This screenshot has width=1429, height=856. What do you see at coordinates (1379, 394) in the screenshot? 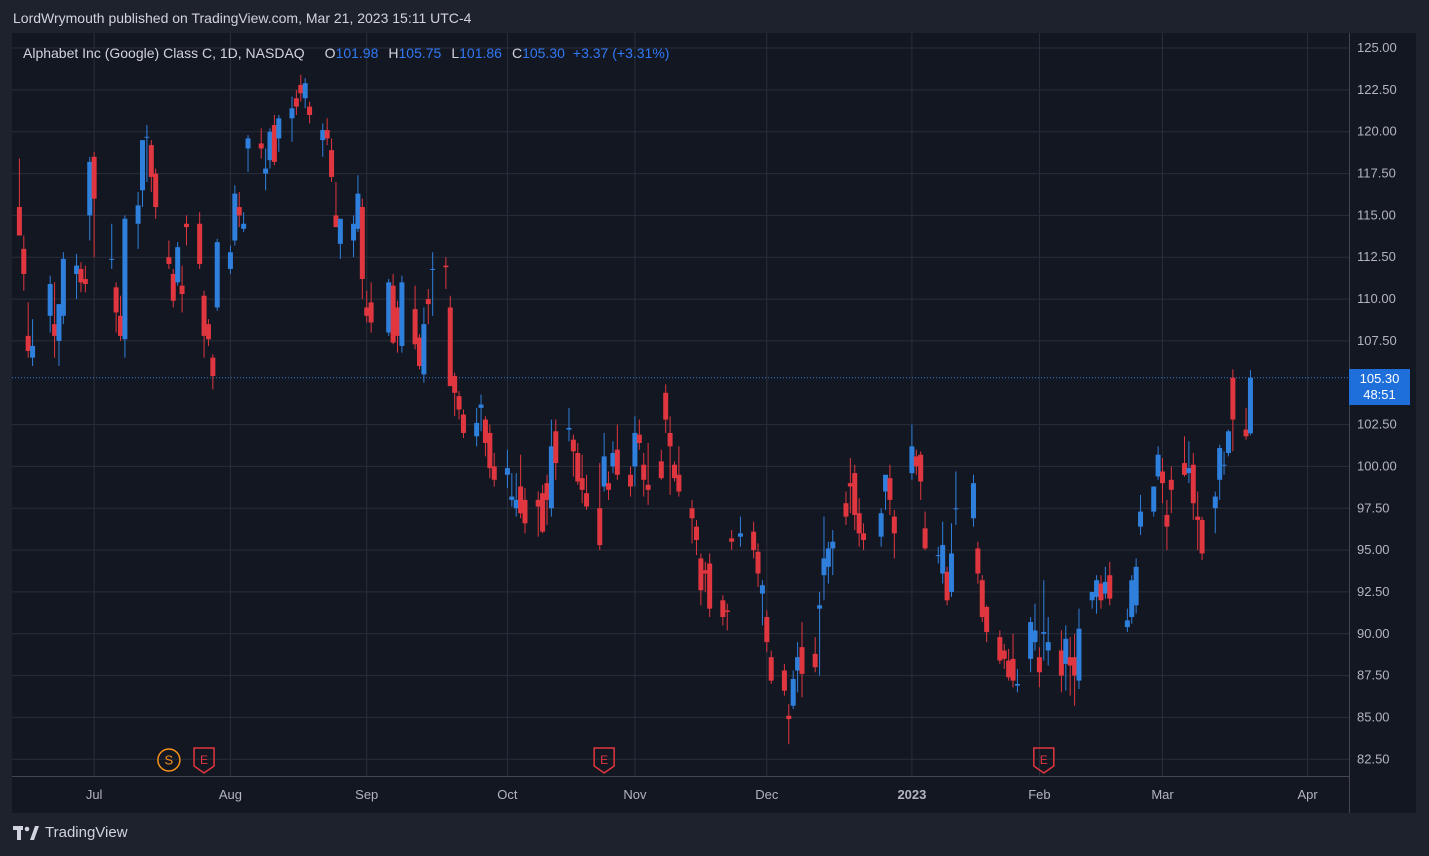
I see `bar-countdown: 48:51` at bounding box center [1379, 394].